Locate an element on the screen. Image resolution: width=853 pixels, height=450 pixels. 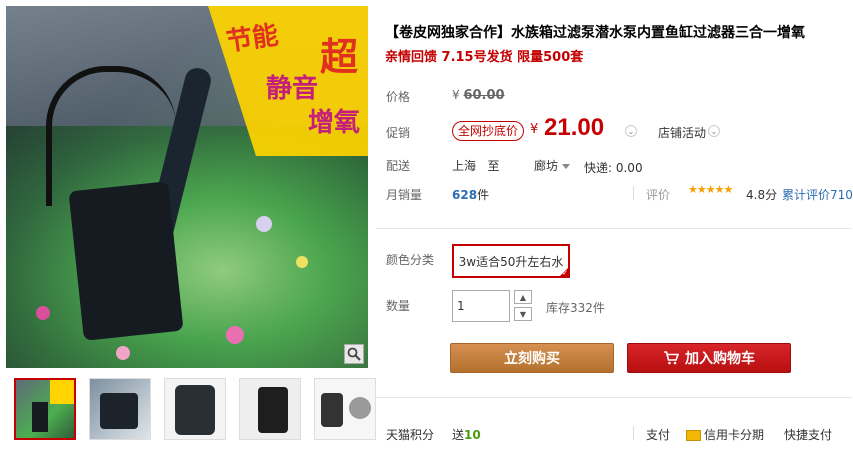
promo-expand-chevron-icon: ⌄ is located at coordinates (631, 131).